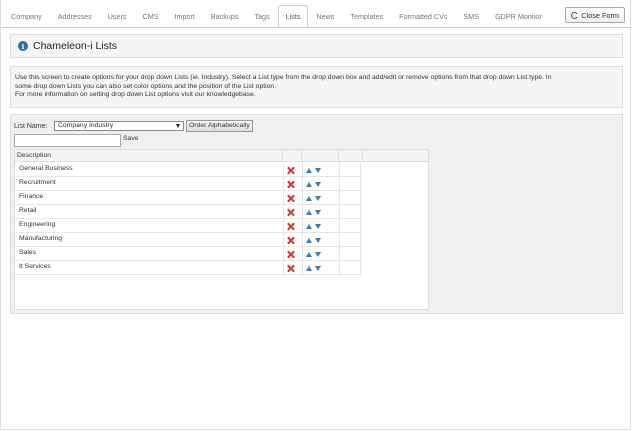  I want to click on tab-addresses: Addresses, so click(75, 16).